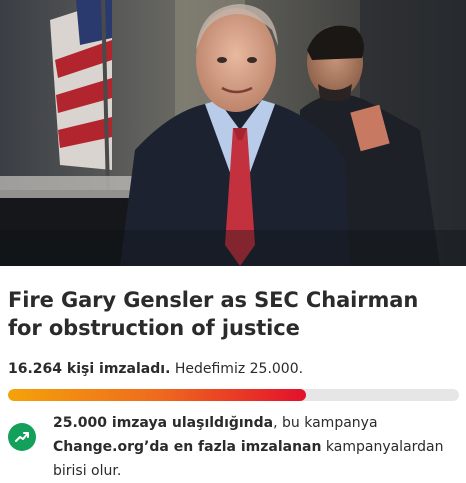 This screenshot has width=466, height=483. What do you see at coordinates (22, 437) in the screenshot?
I see `trending-up-icon` at bounding box center [22, 437].